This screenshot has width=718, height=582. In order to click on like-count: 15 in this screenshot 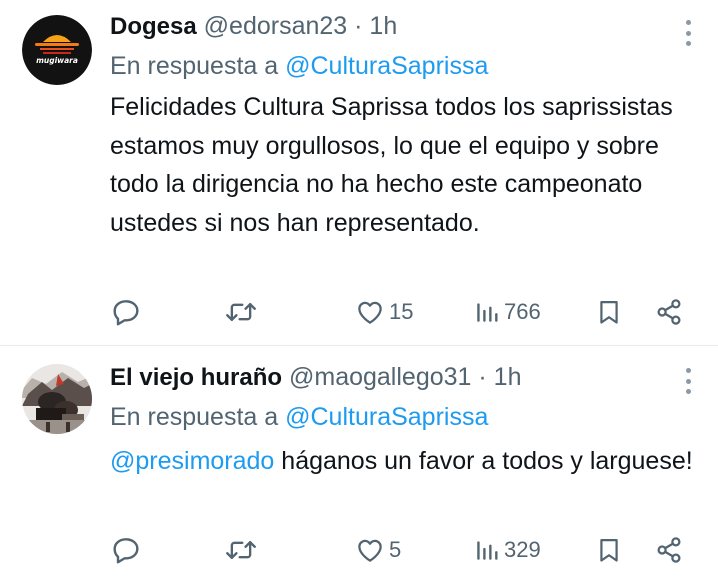, I will do `click(401, 311)`.